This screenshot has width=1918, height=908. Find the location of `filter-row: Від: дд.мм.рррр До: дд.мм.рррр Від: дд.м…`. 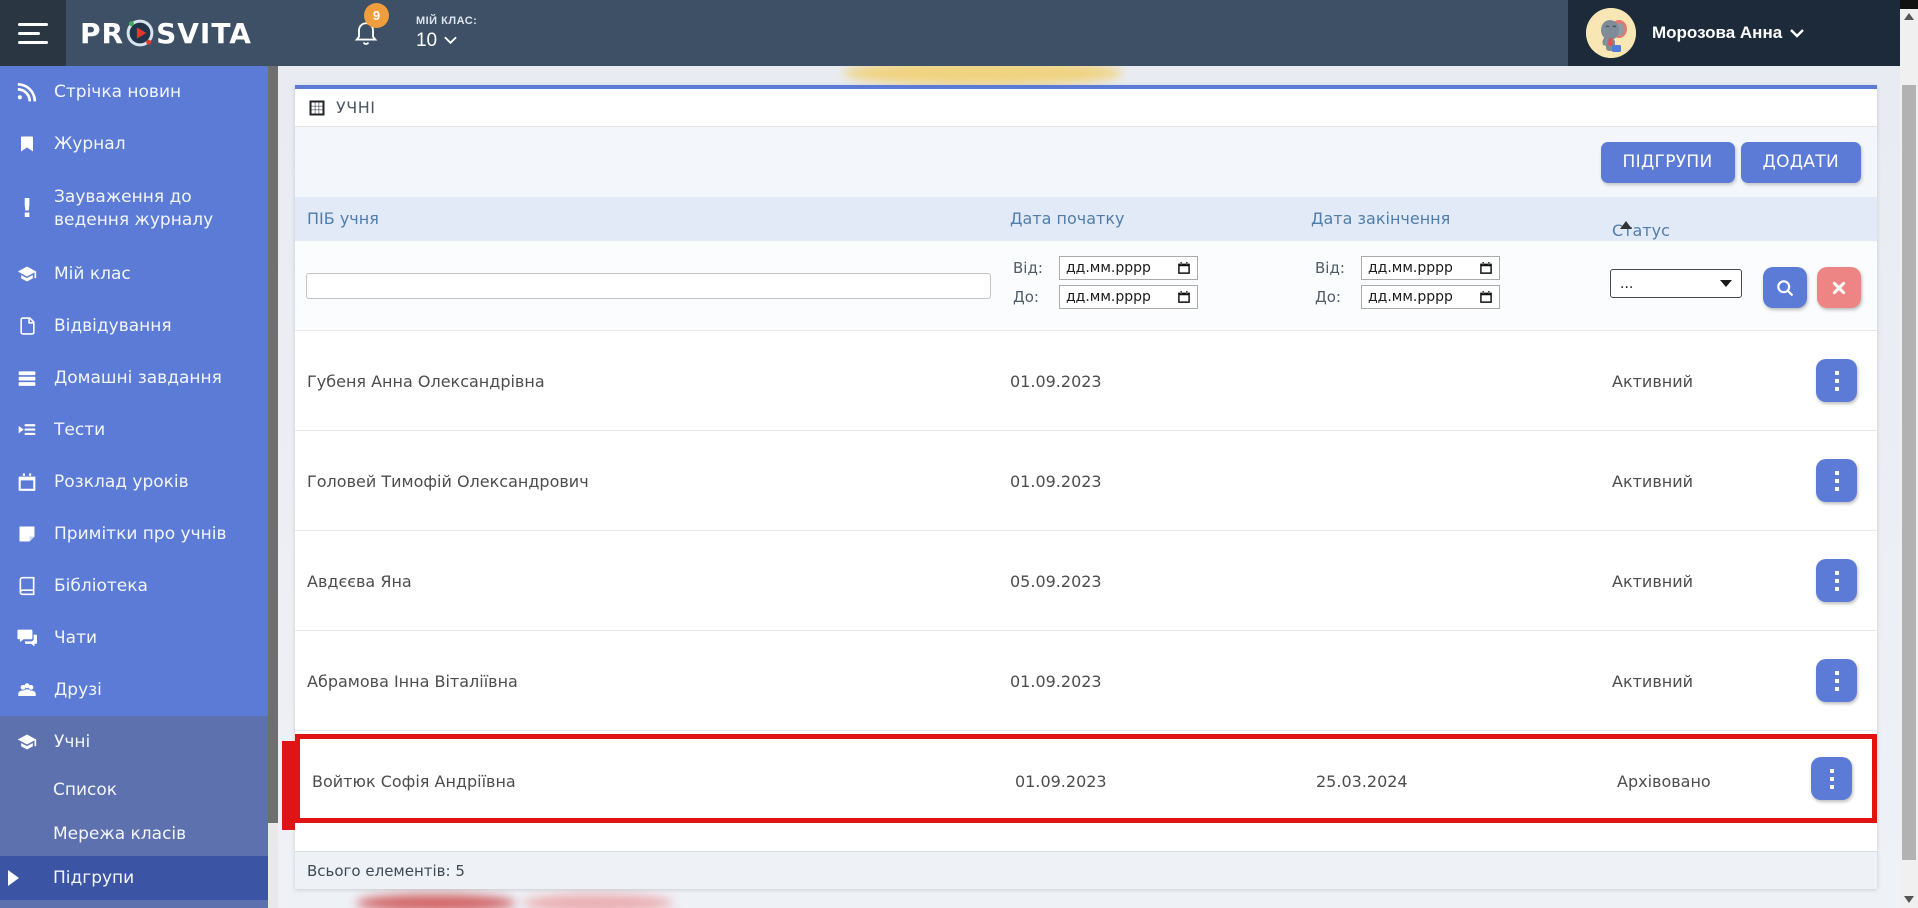

filter-row: Від: дд.мм.рррр До: дд.мм.рррр Від: дд.м… is located at coordinates (1086, 286).